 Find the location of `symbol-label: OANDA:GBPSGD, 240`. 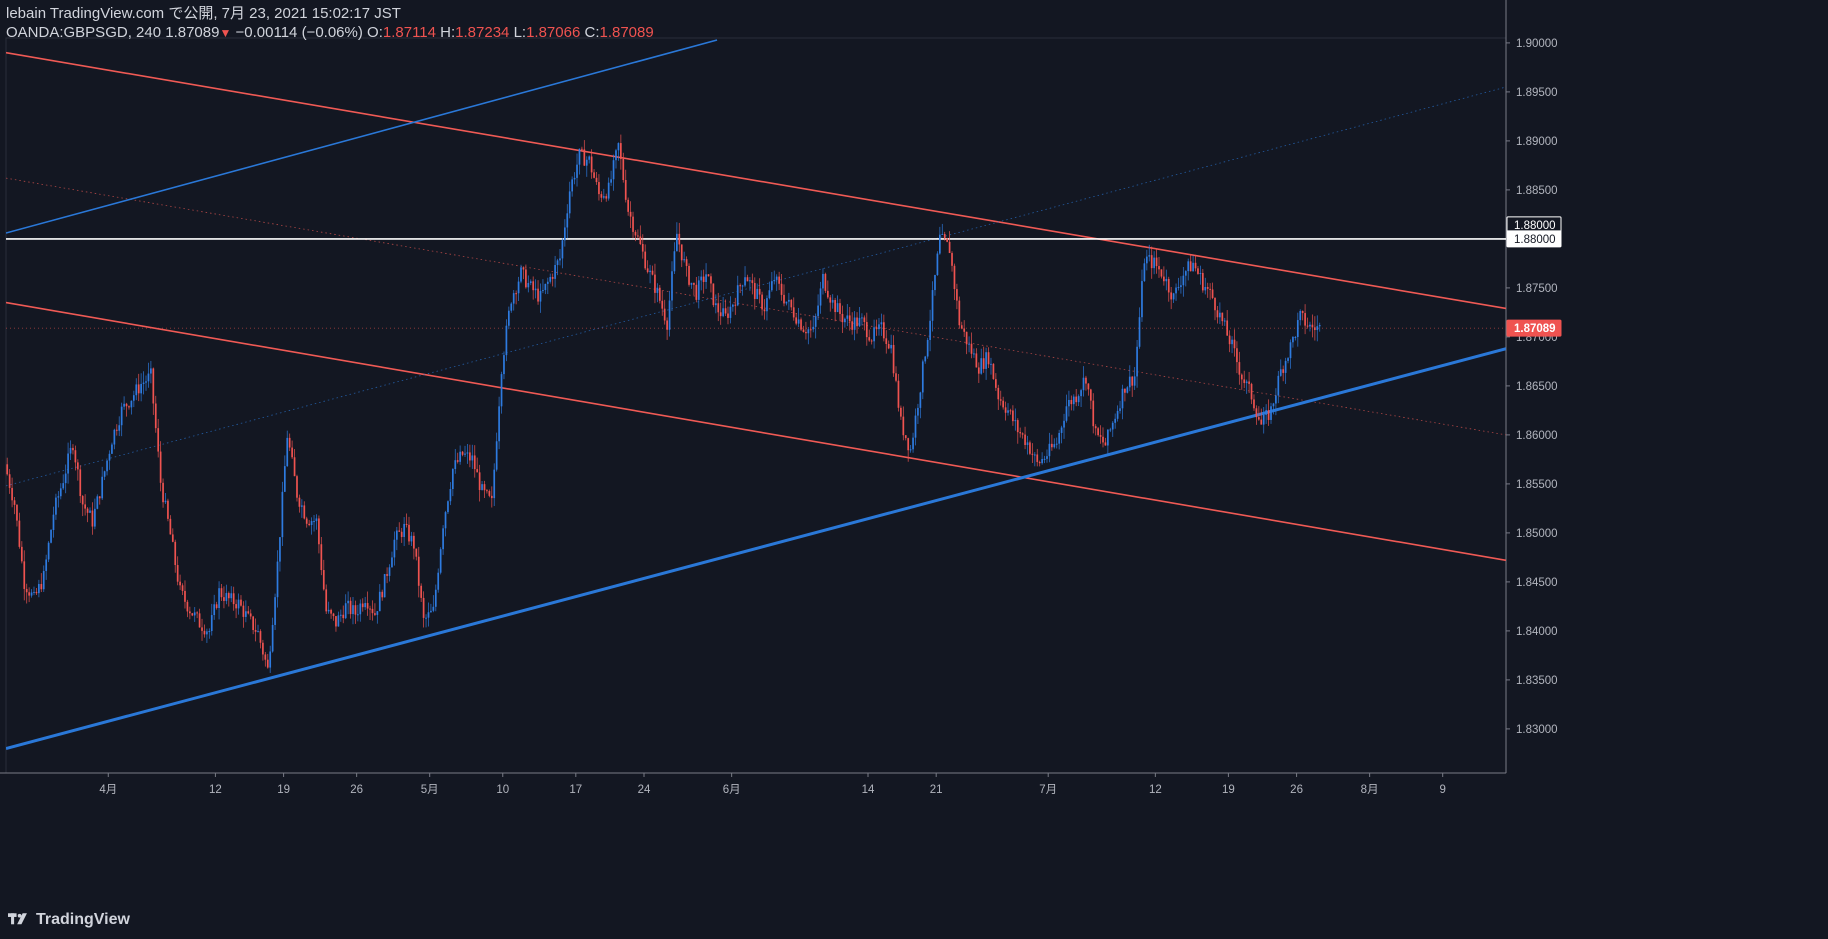

symbol-label: OANDA:GBPSGD, 240 is located at coordinates (83, 32).